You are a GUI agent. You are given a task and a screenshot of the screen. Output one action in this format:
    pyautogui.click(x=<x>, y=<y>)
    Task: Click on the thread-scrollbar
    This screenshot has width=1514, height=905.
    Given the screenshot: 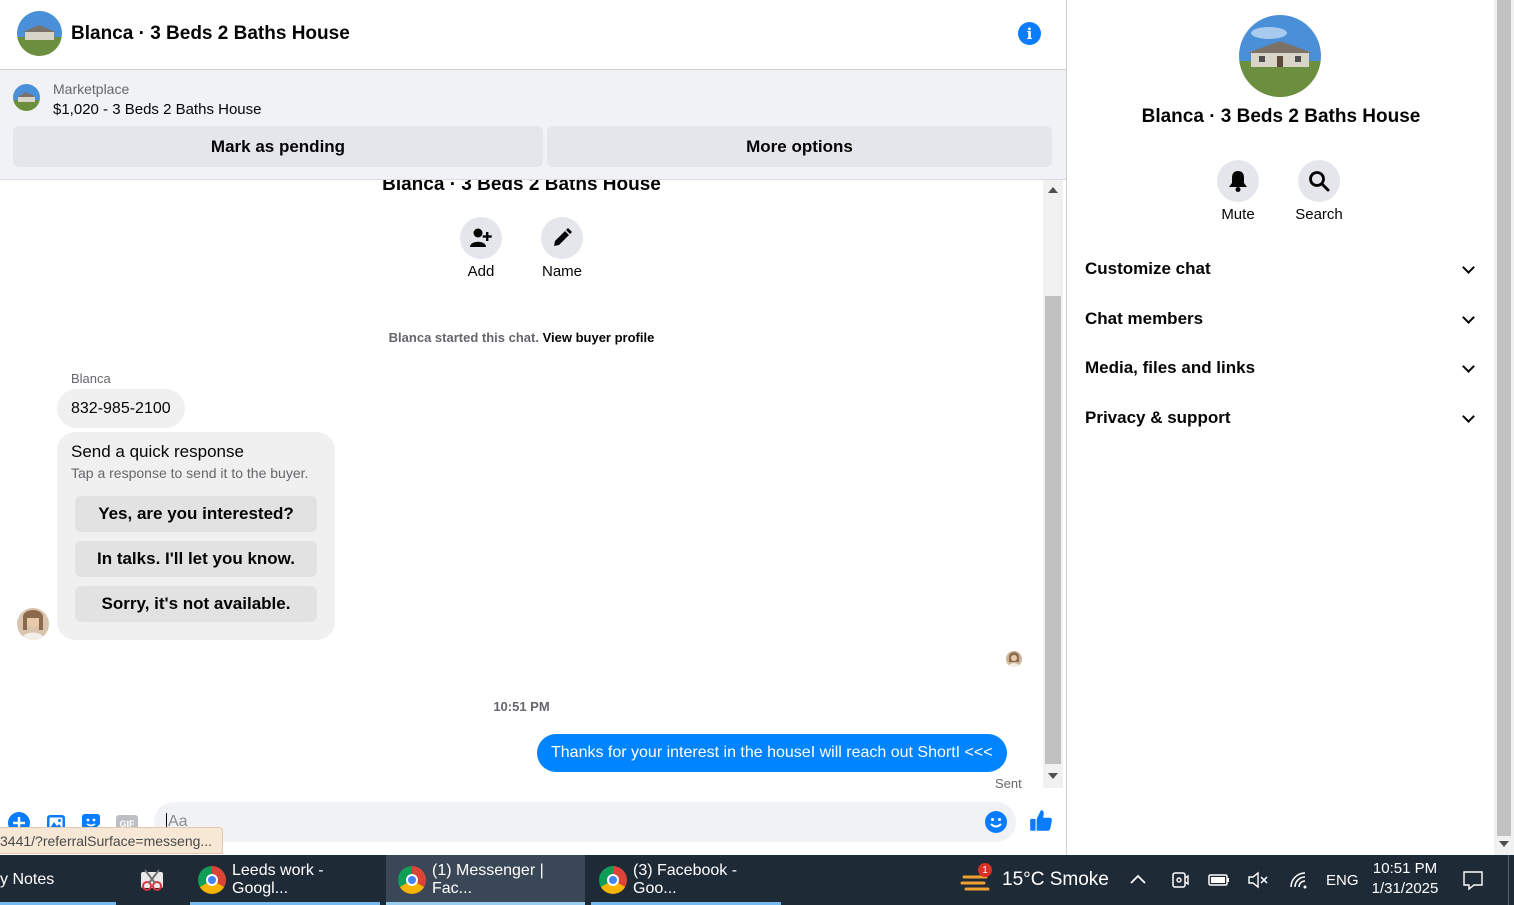 What is the action you would take?
    pyautogui.click(x=1053, y=484)
    